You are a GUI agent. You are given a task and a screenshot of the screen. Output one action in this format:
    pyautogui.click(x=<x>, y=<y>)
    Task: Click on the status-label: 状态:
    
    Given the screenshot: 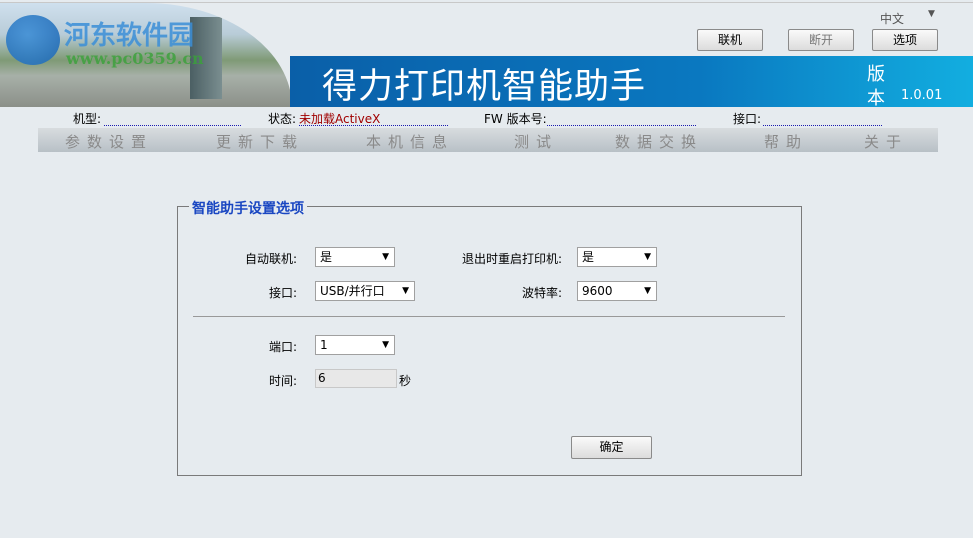 What is the action you would take?
    pyautogui.click(x=282, y=119)
    